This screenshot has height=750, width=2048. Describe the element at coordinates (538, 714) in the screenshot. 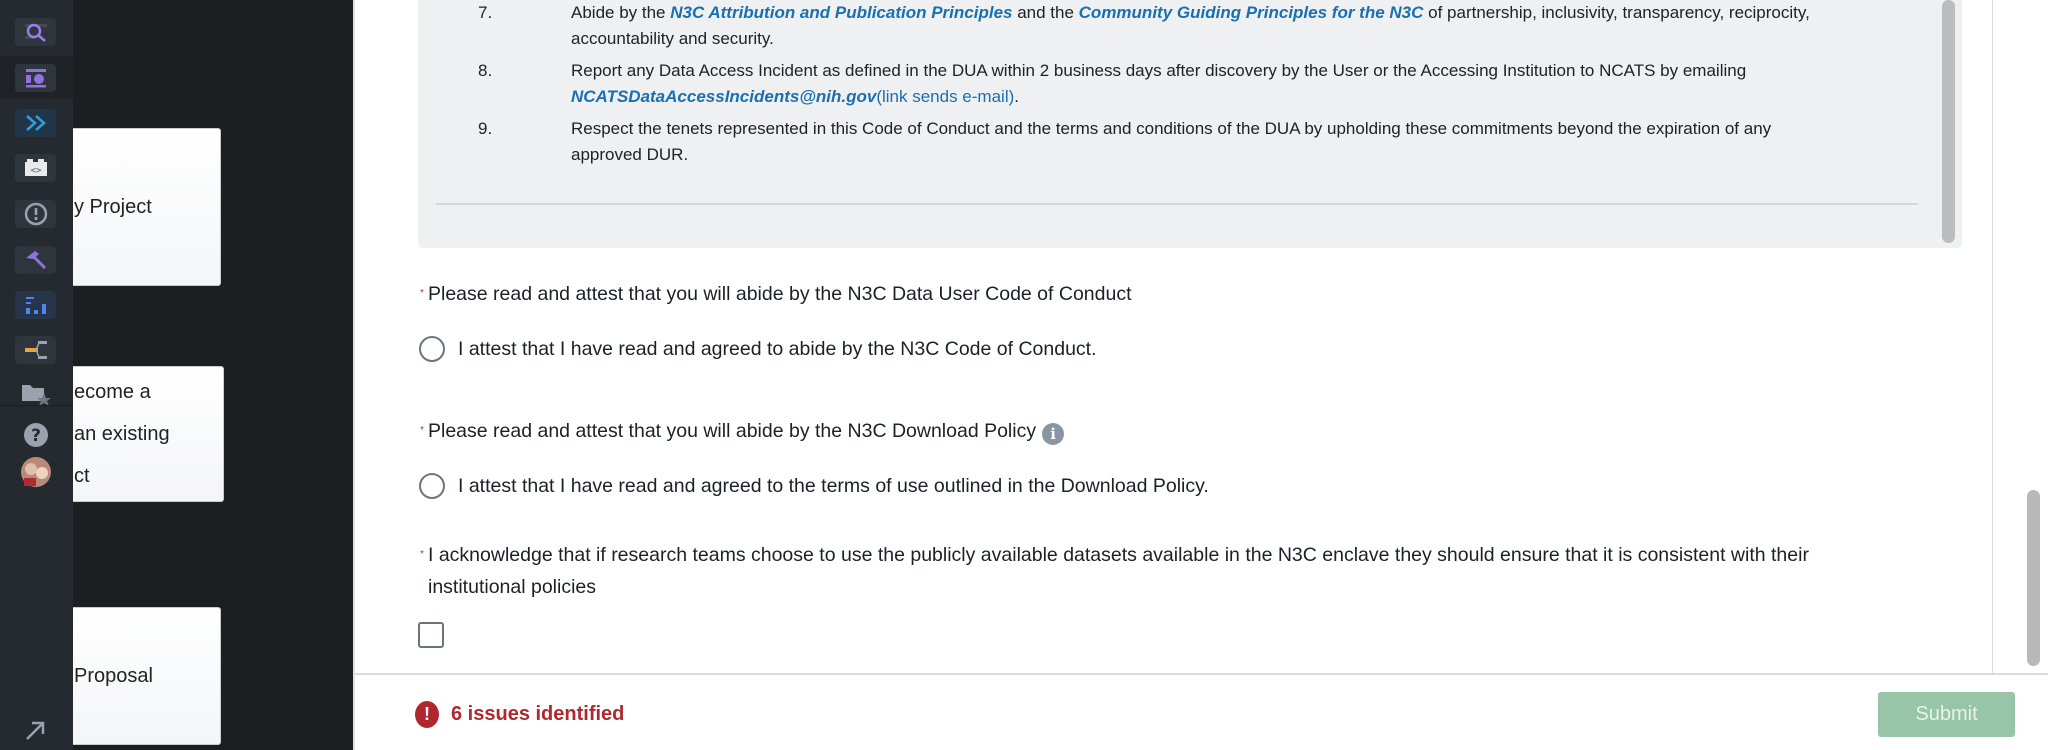

I see `issues-text: 6 issues identified` at that location.